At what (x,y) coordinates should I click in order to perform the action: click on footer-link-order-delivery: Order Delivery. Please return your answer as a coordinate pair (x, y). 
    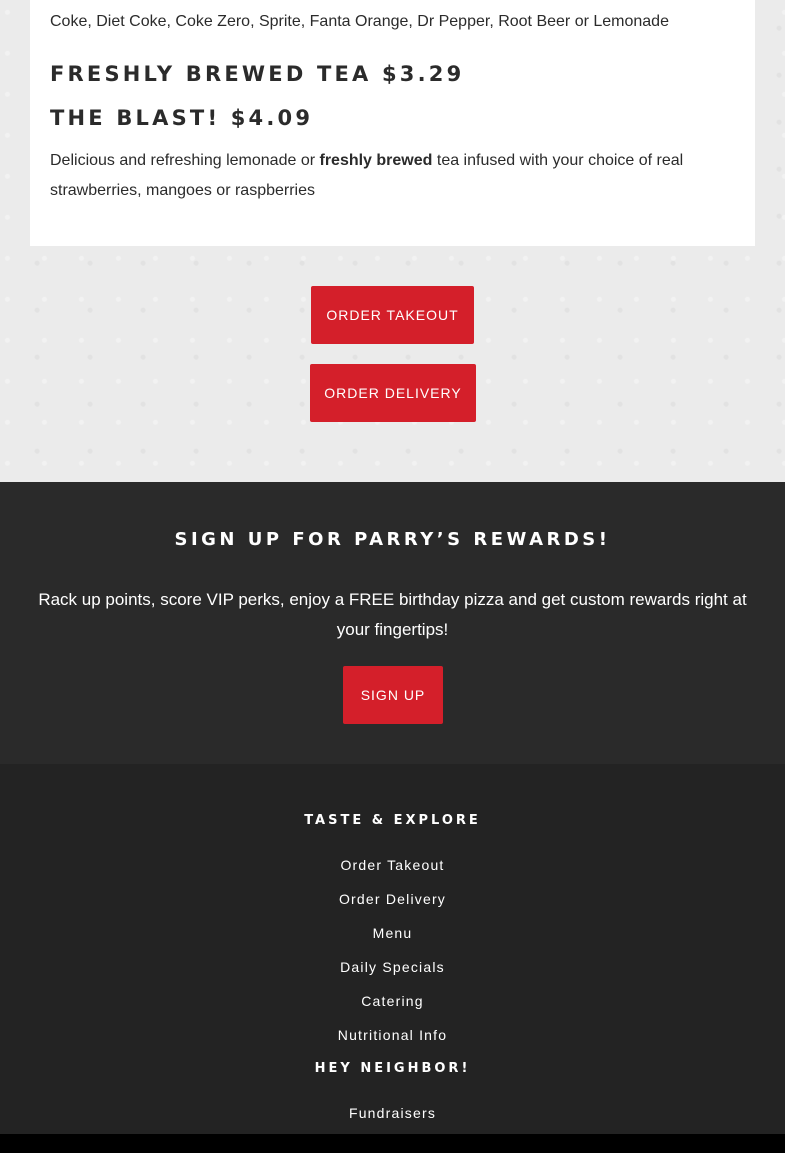
    Looking at the image, I should click on (392, 899).